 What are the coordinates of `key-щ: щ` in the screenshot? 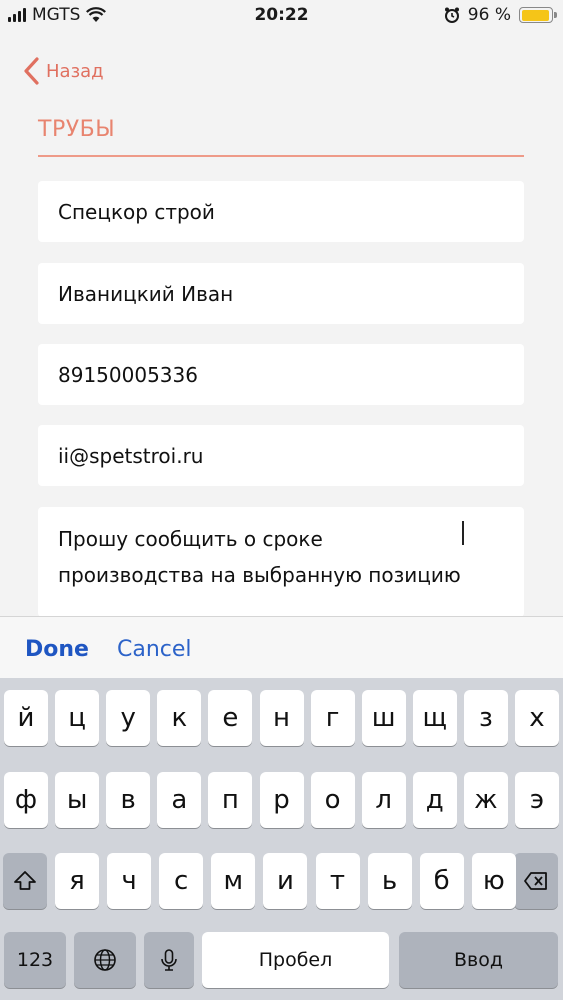 It's located at (434, 718).